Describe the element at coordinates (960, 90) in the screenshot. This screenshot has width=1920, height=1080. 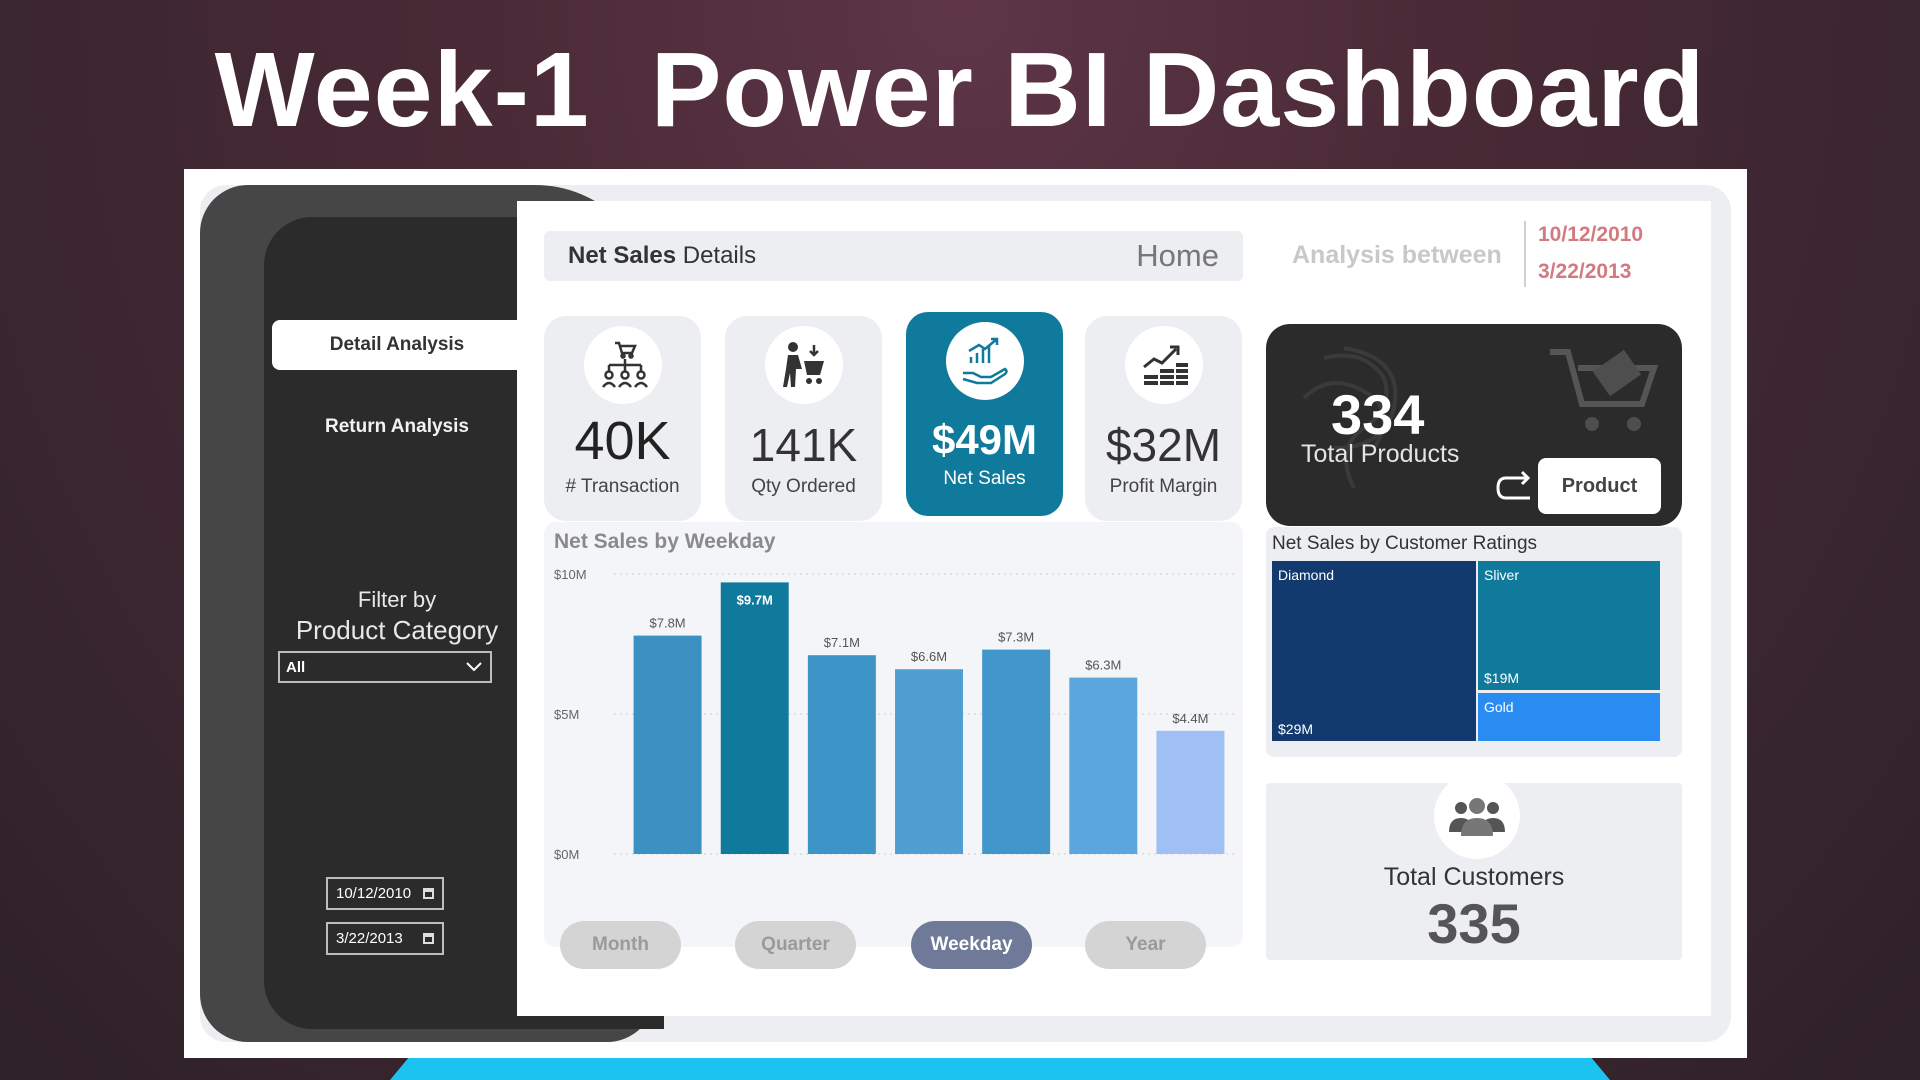
I see `page-title: Week-1 Power BI Dashboard` at that location.